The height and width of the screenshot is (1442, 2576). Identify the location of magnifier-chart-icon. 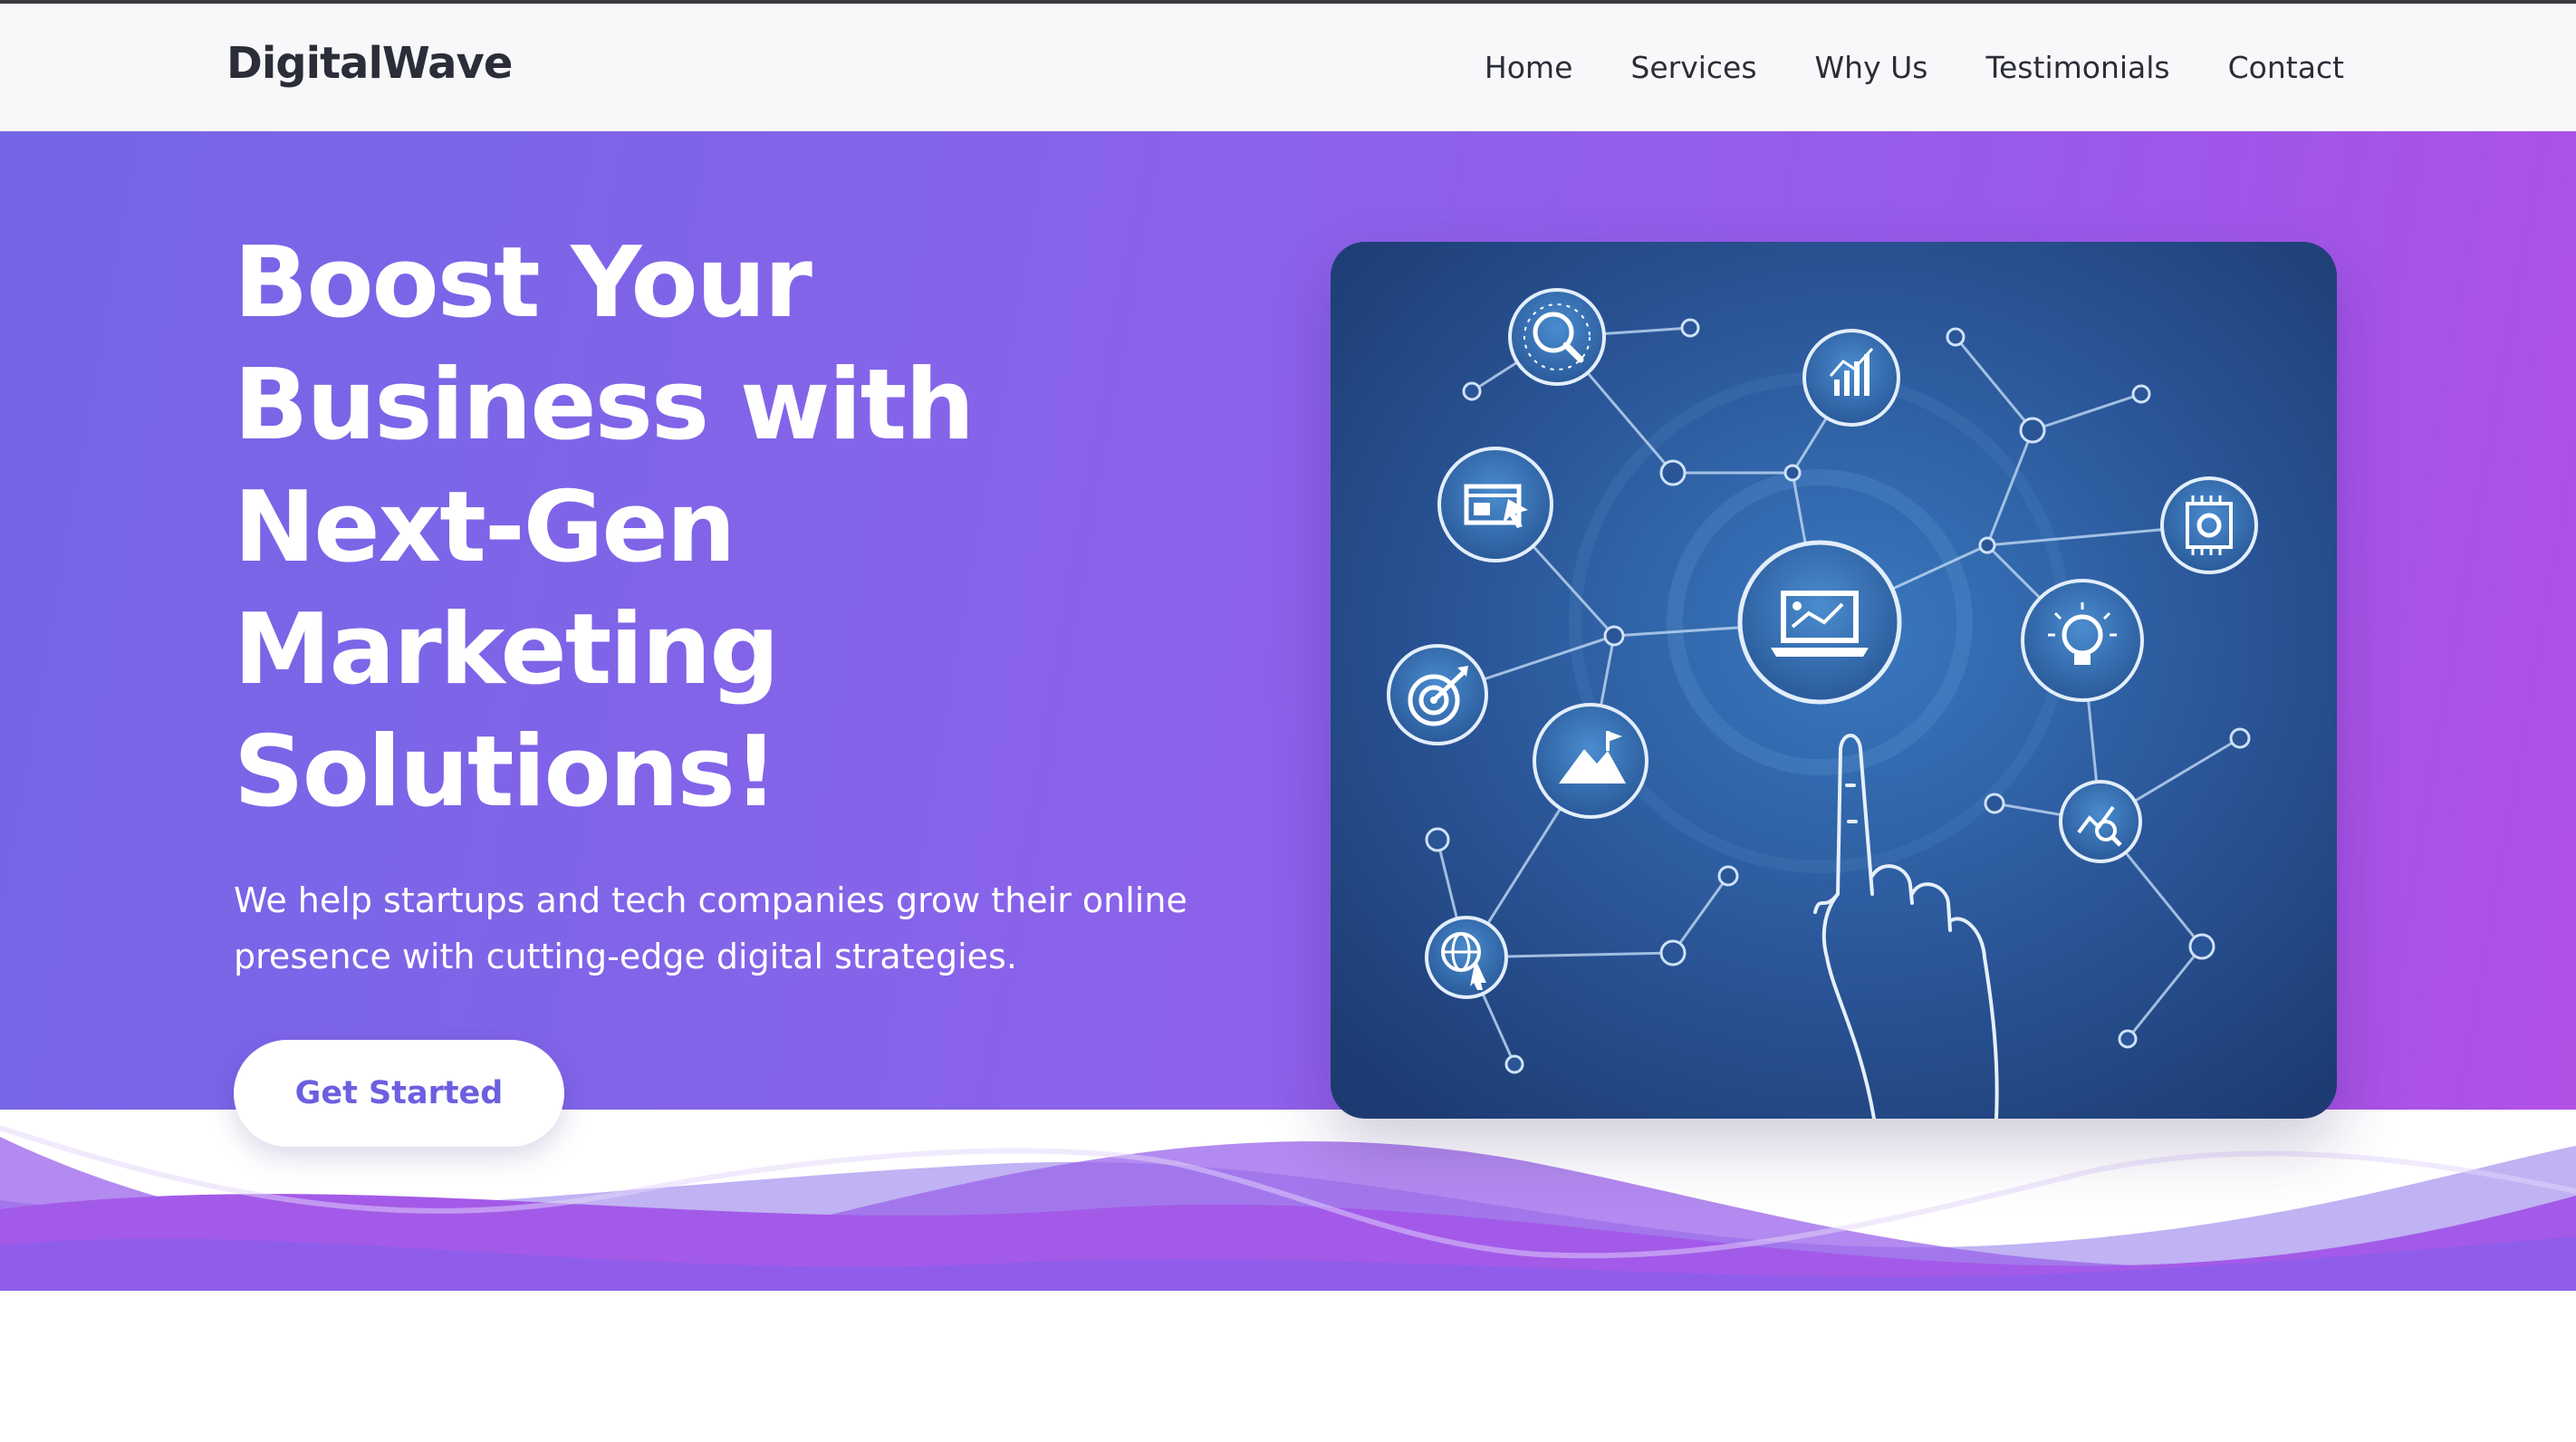
(1557, 337).